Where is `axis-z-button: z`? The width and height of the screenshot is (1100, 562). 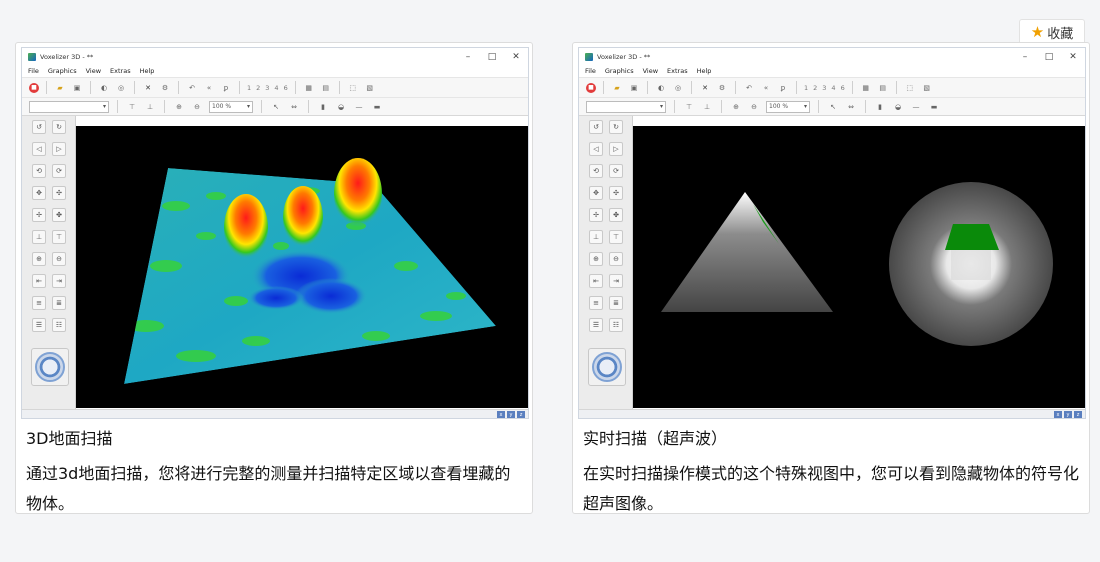
axis-z-button: z is located at coordinates (1078, 414).